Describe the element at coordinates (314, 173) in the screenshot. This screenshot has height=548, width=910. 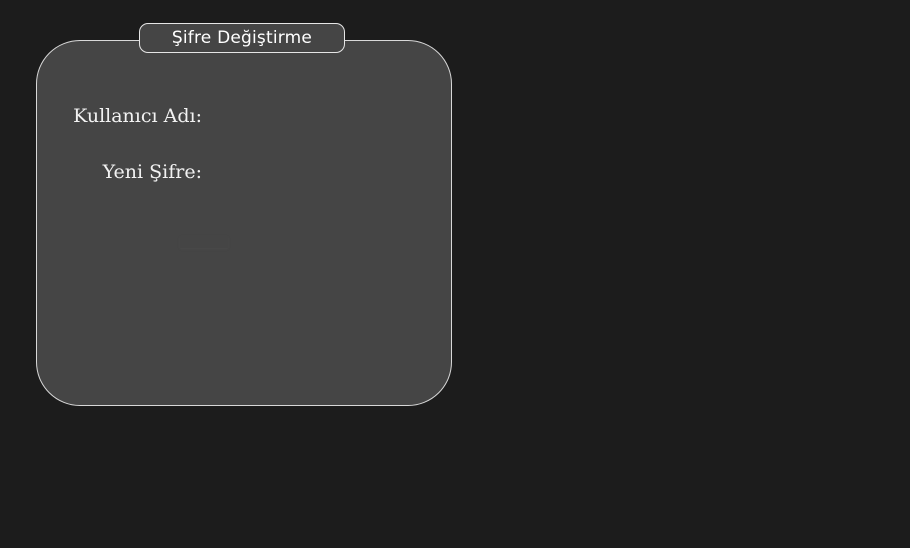
I see `new-password-input` at that location.